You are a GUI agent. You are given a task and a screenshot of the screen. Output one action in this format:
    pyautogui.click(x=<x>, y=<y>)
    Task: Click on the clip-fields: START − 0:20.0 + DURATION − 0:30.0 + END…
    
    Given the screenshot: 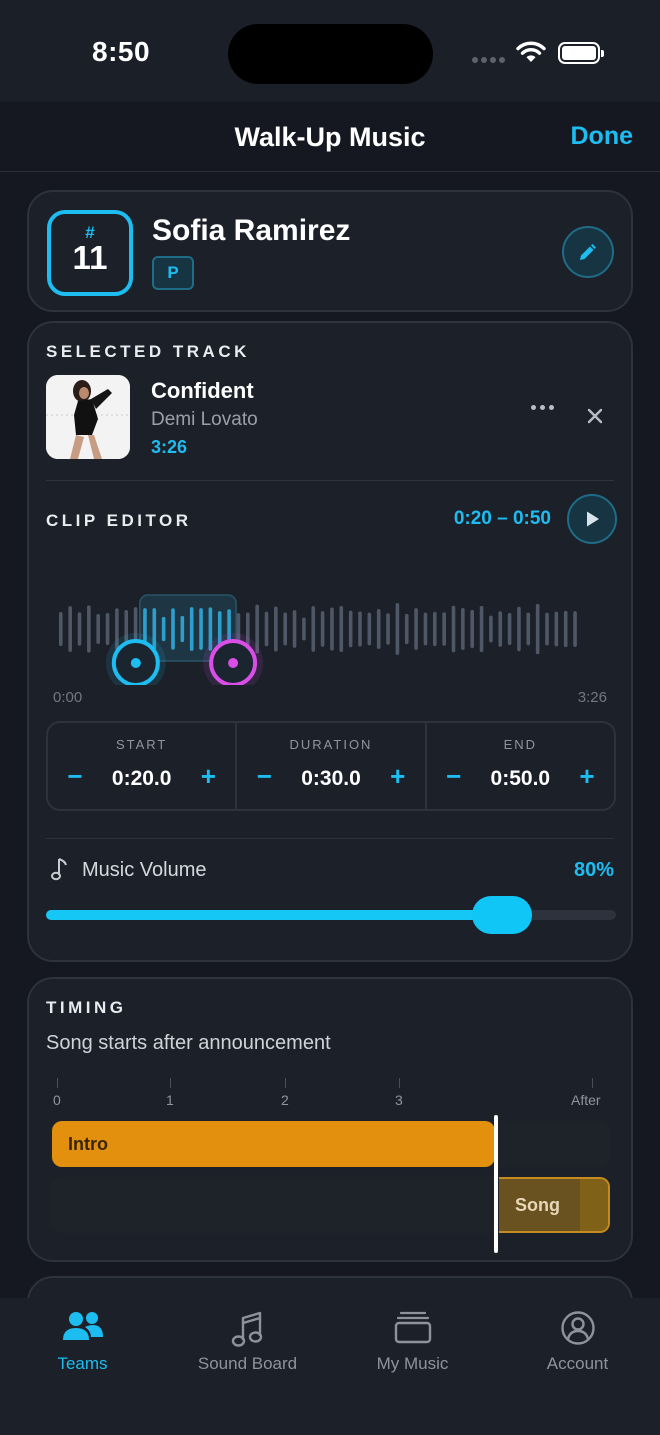 What is the action you would take?
    pyautogui.click(x=331, y=766)
    